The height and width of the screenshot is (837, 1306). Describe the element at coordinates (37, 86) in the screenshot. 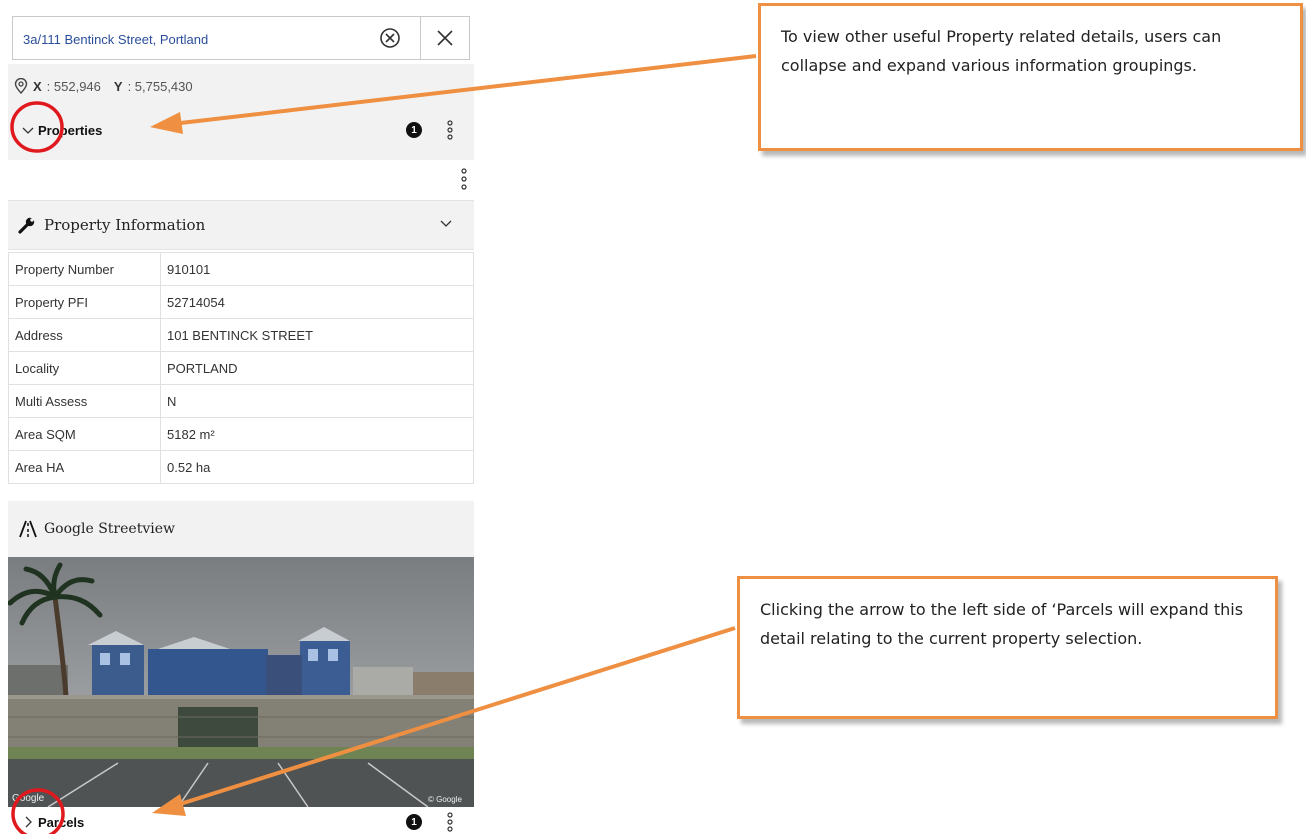

I see `x-label: X` at that location.